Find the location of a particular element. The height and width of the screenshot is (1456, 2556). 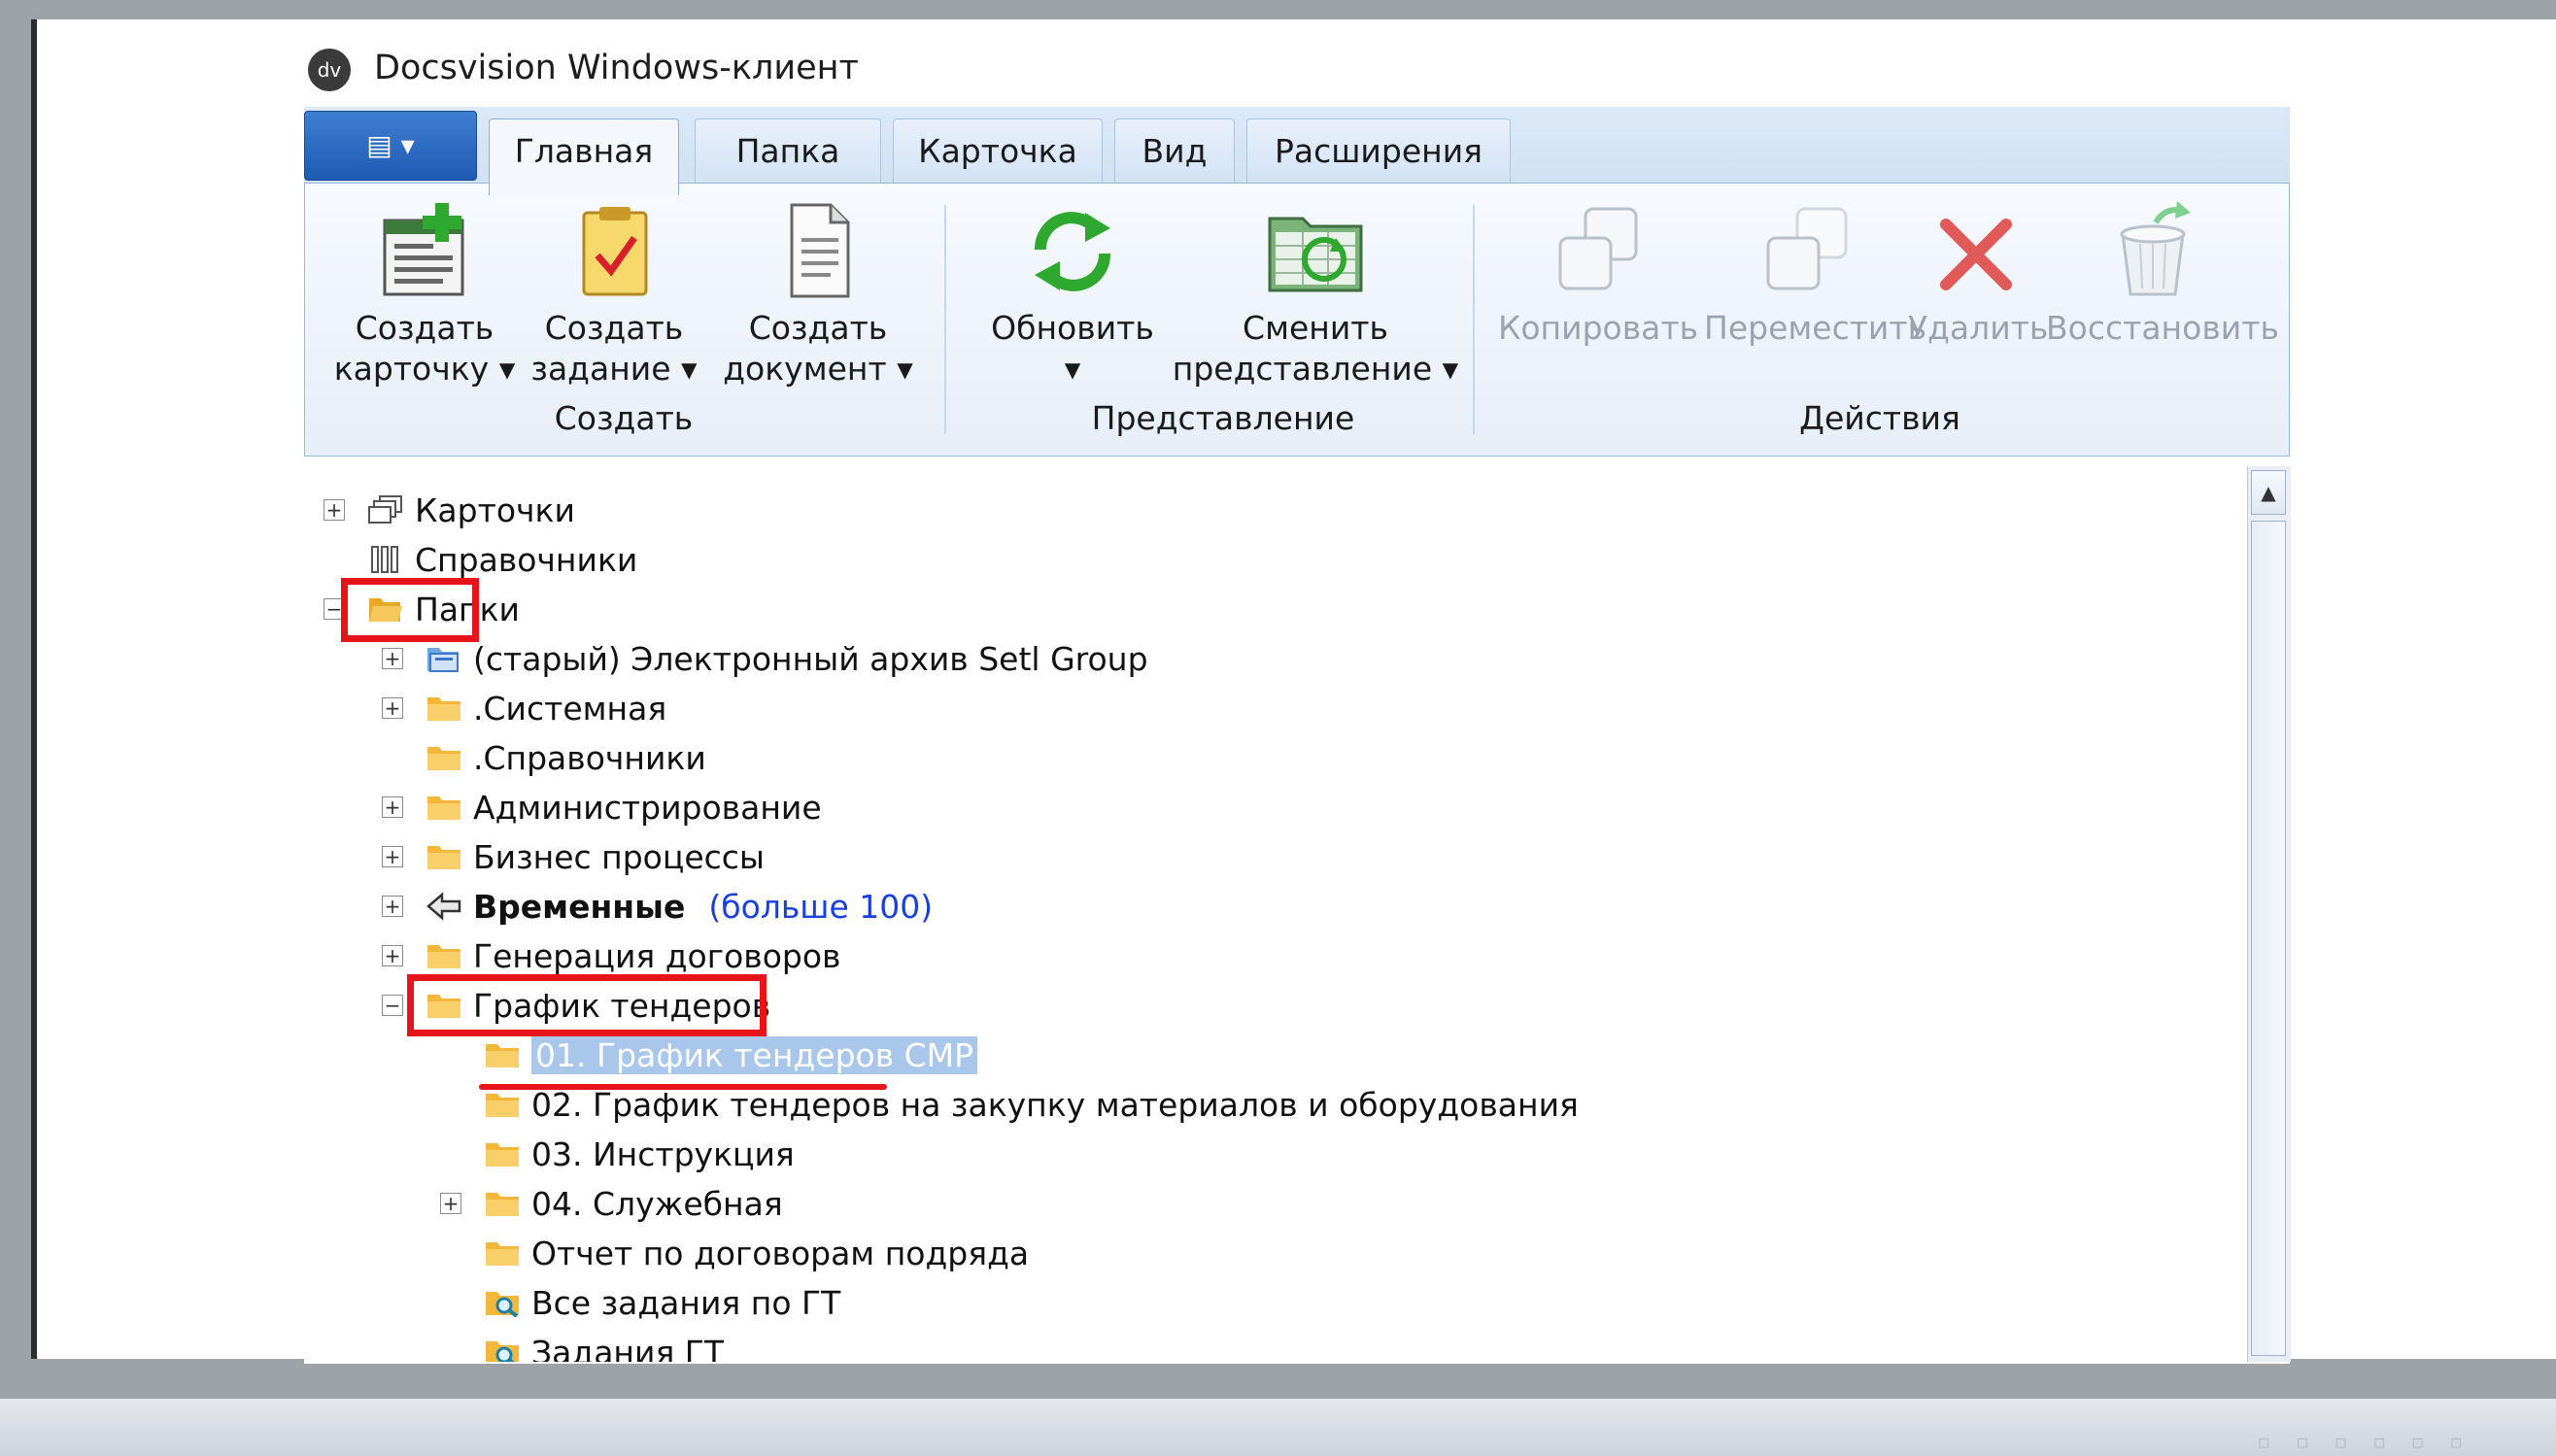

restore-label: Восстановить is located at coordinates (2162, 328).